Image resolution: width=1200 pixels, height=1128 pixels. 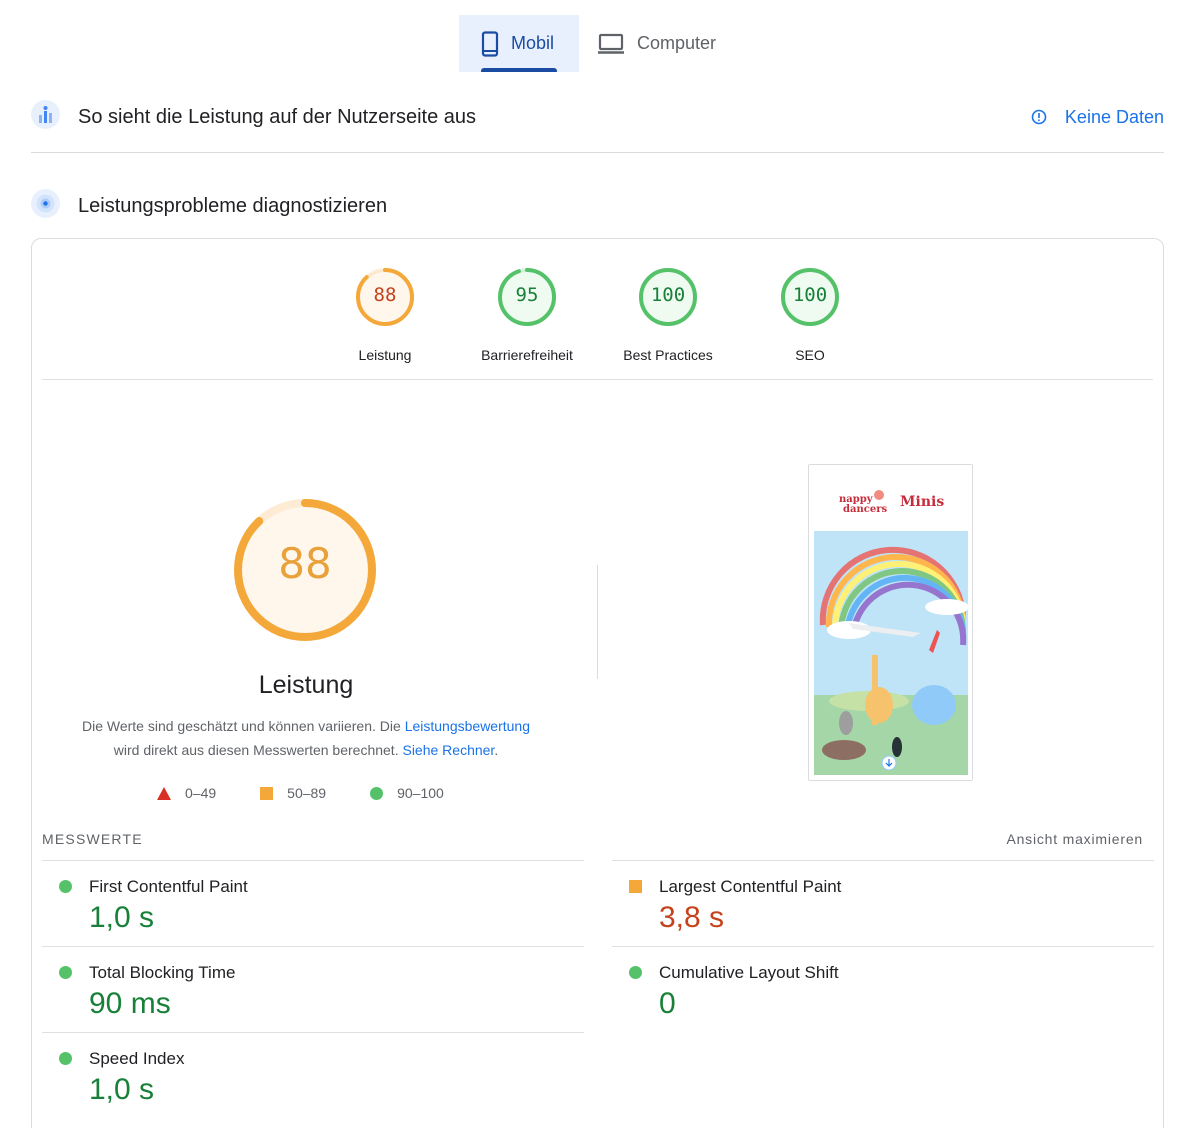 What do you see at coordinates (377, 793) in the screenshot?
I see `circle-icon` at bounding box center [377, 793].